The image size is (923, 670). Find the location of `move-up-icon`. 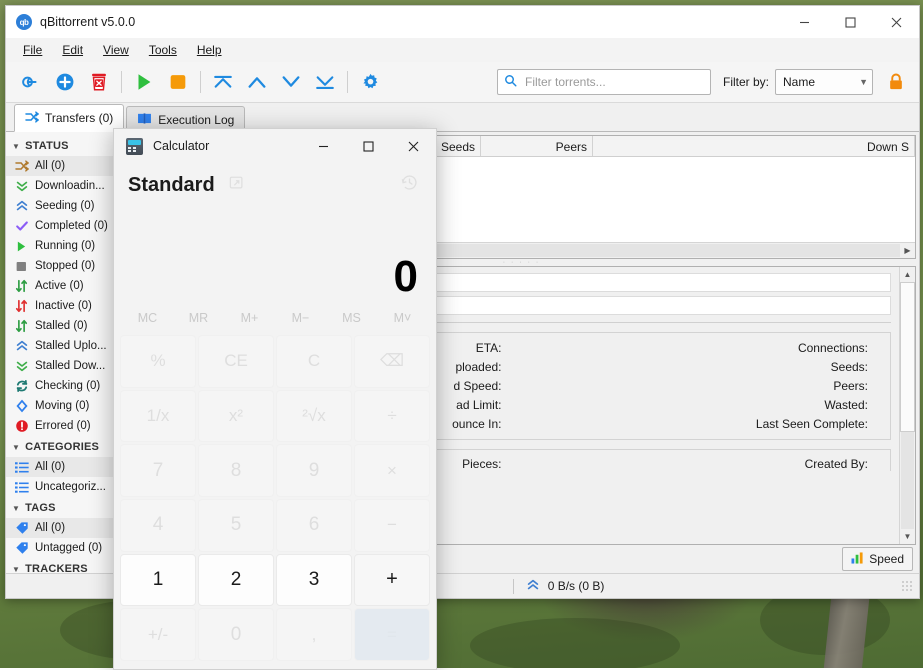

move-up-icon is located at coordinates (257, 82).